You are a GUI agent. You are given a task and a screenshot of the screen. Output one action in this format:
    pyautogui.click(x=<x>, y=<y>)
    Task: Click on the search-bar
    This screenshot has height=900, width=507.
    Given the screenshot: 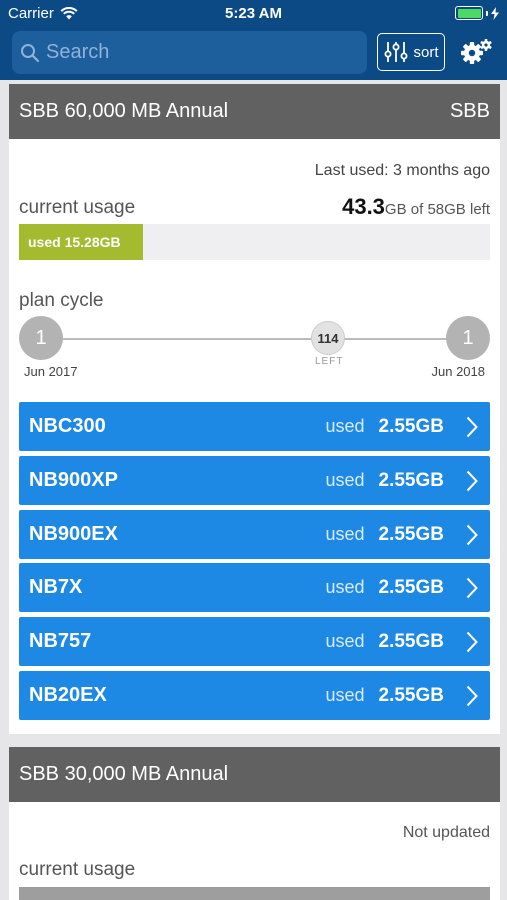 What is the action you would take?
    pyautogui.click(x=189, y=52)
    